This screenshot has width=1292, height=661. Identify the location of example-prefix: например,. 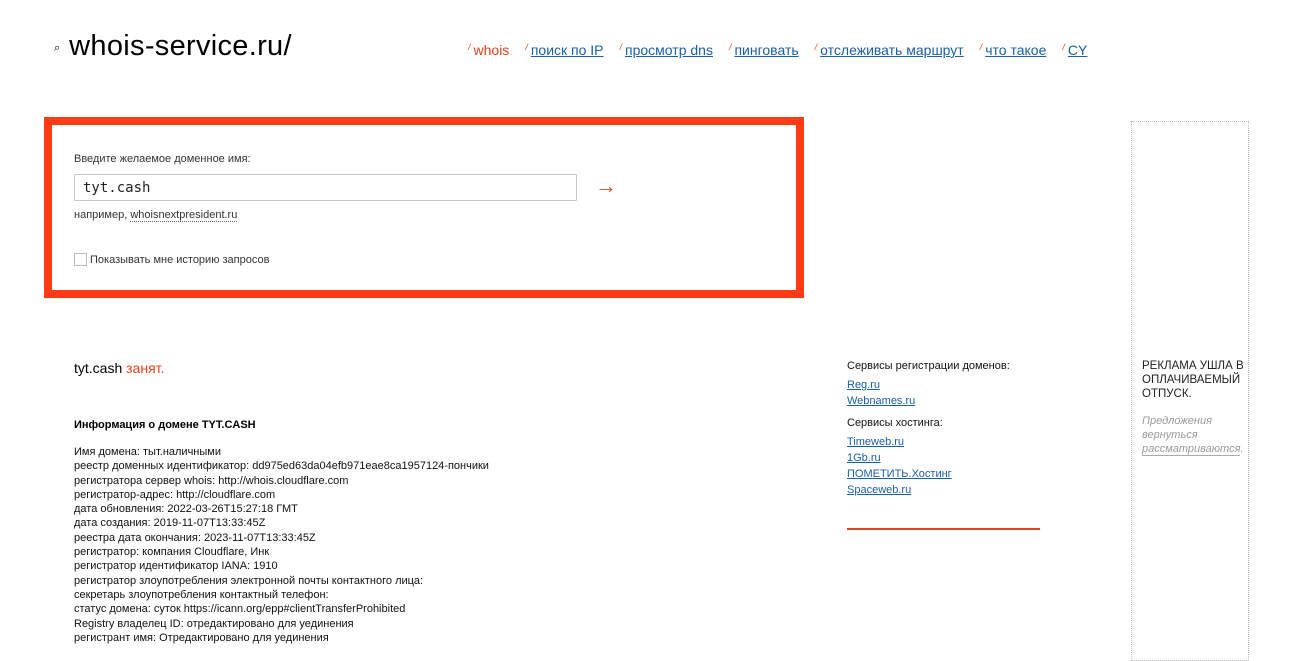
(102, 215).